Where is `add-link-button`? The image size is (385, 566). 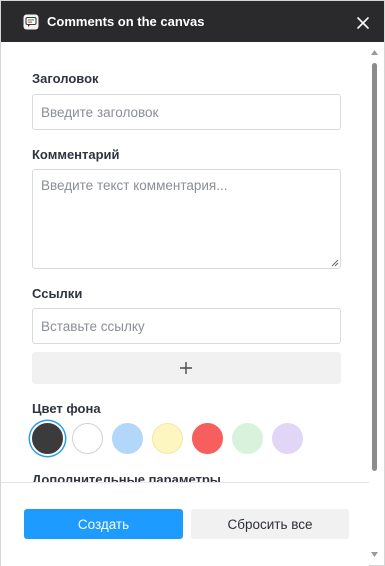
add-link-button is located at coordinates (186, 368).